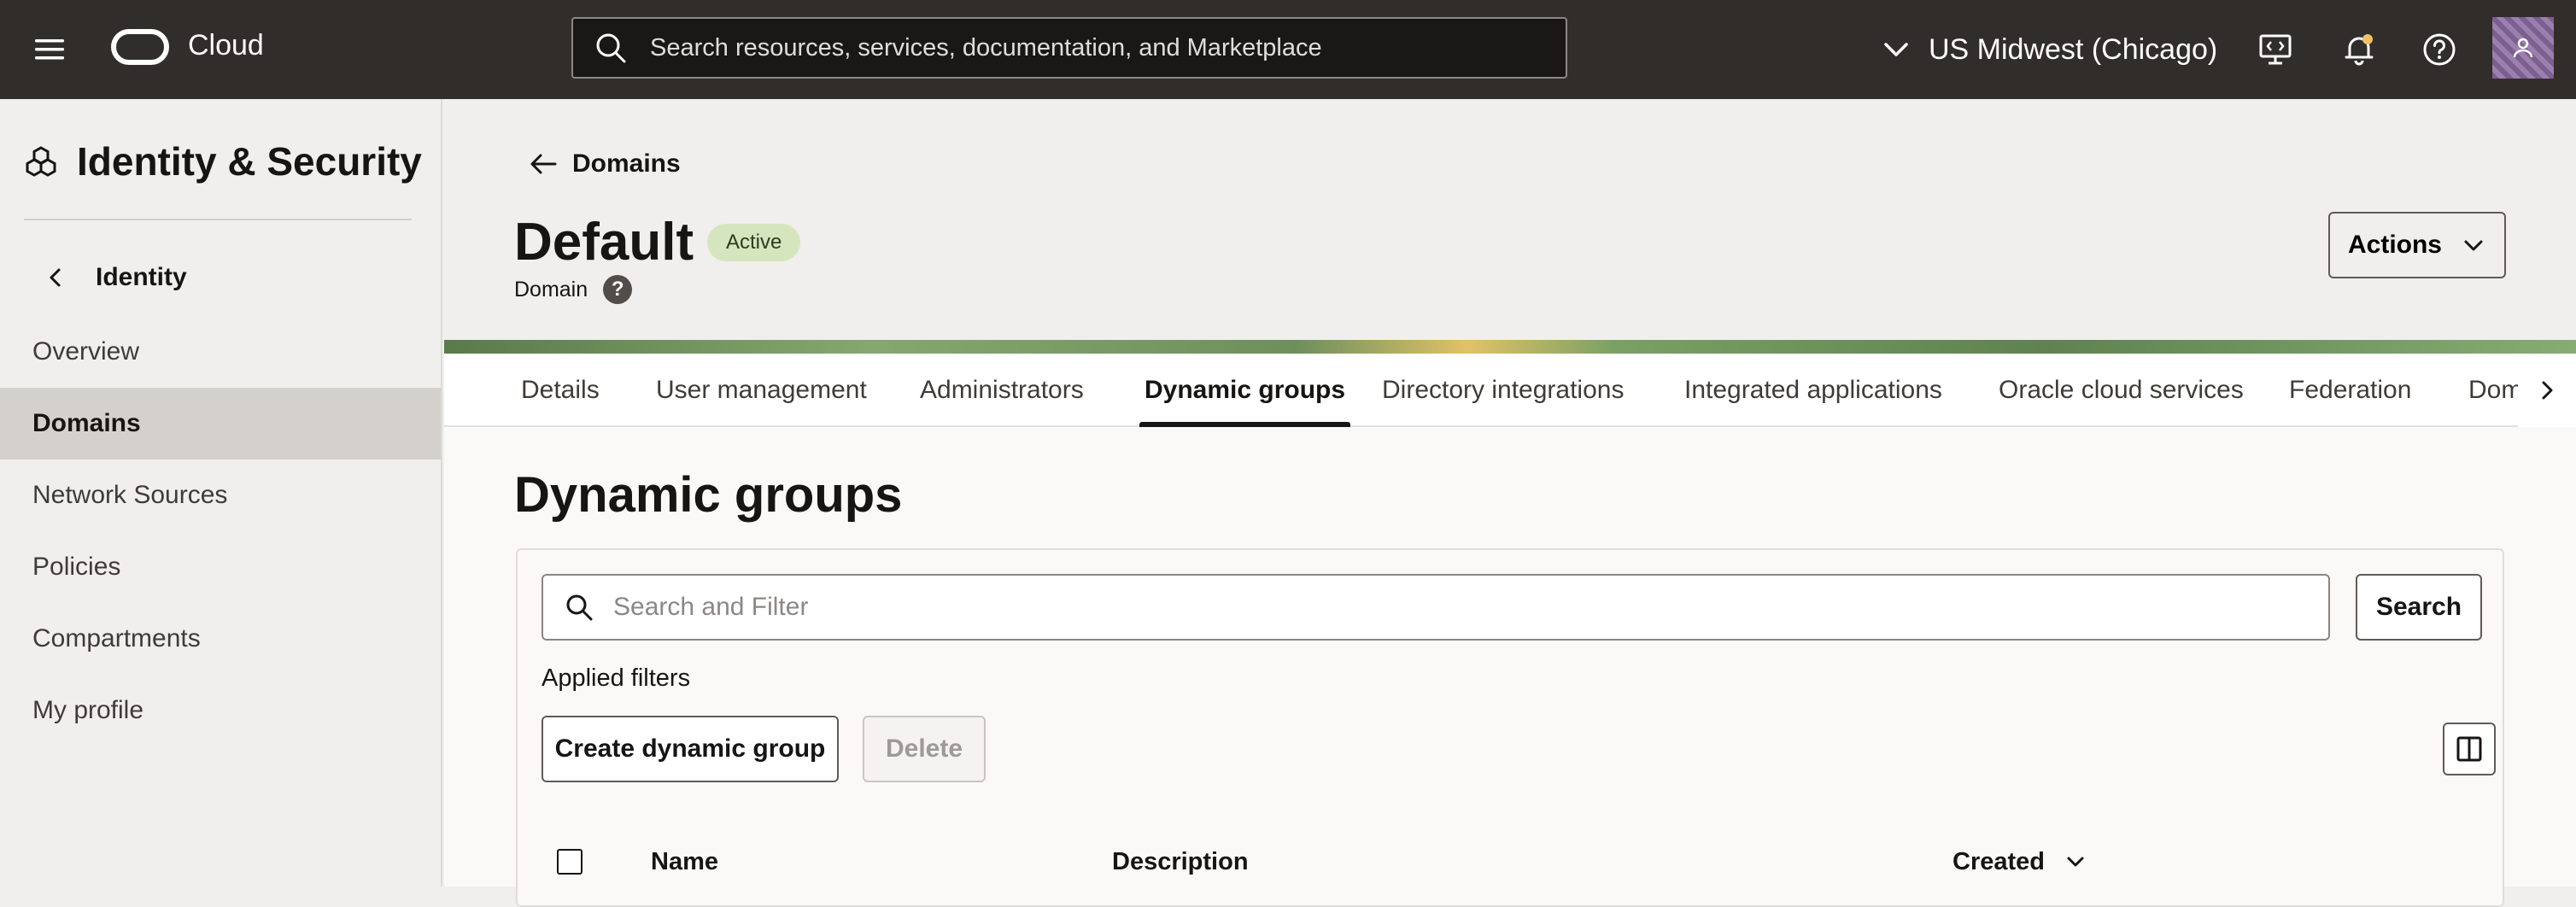  What do you see at coordinates (761, 390) in the screenshot?
I see `tab-user-management: User management` at bounding box center [761, 390].